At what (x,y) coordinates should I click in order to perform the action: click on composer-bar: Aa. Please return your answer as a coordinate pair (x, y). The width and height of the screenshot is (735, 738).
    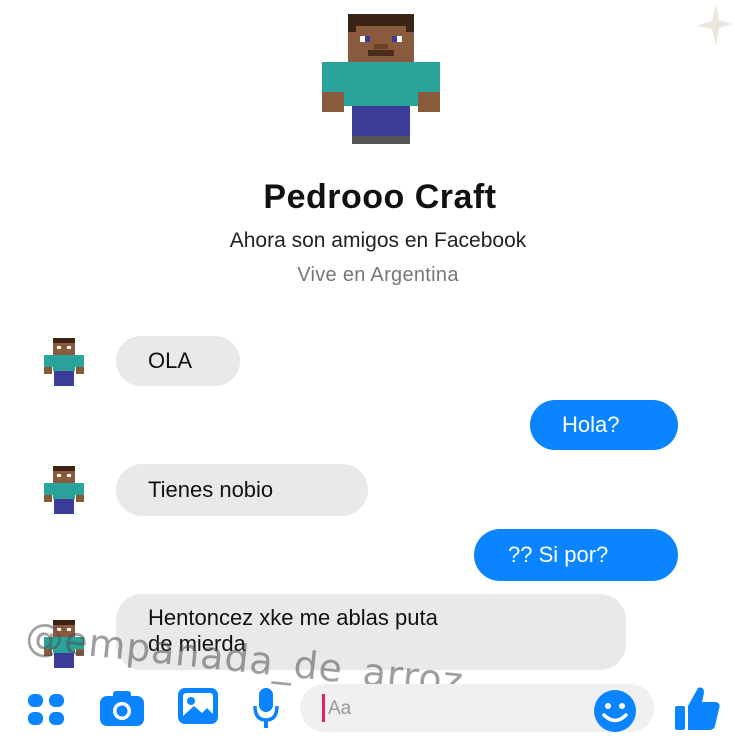
    Looking at the image, I should click on (367, 707).